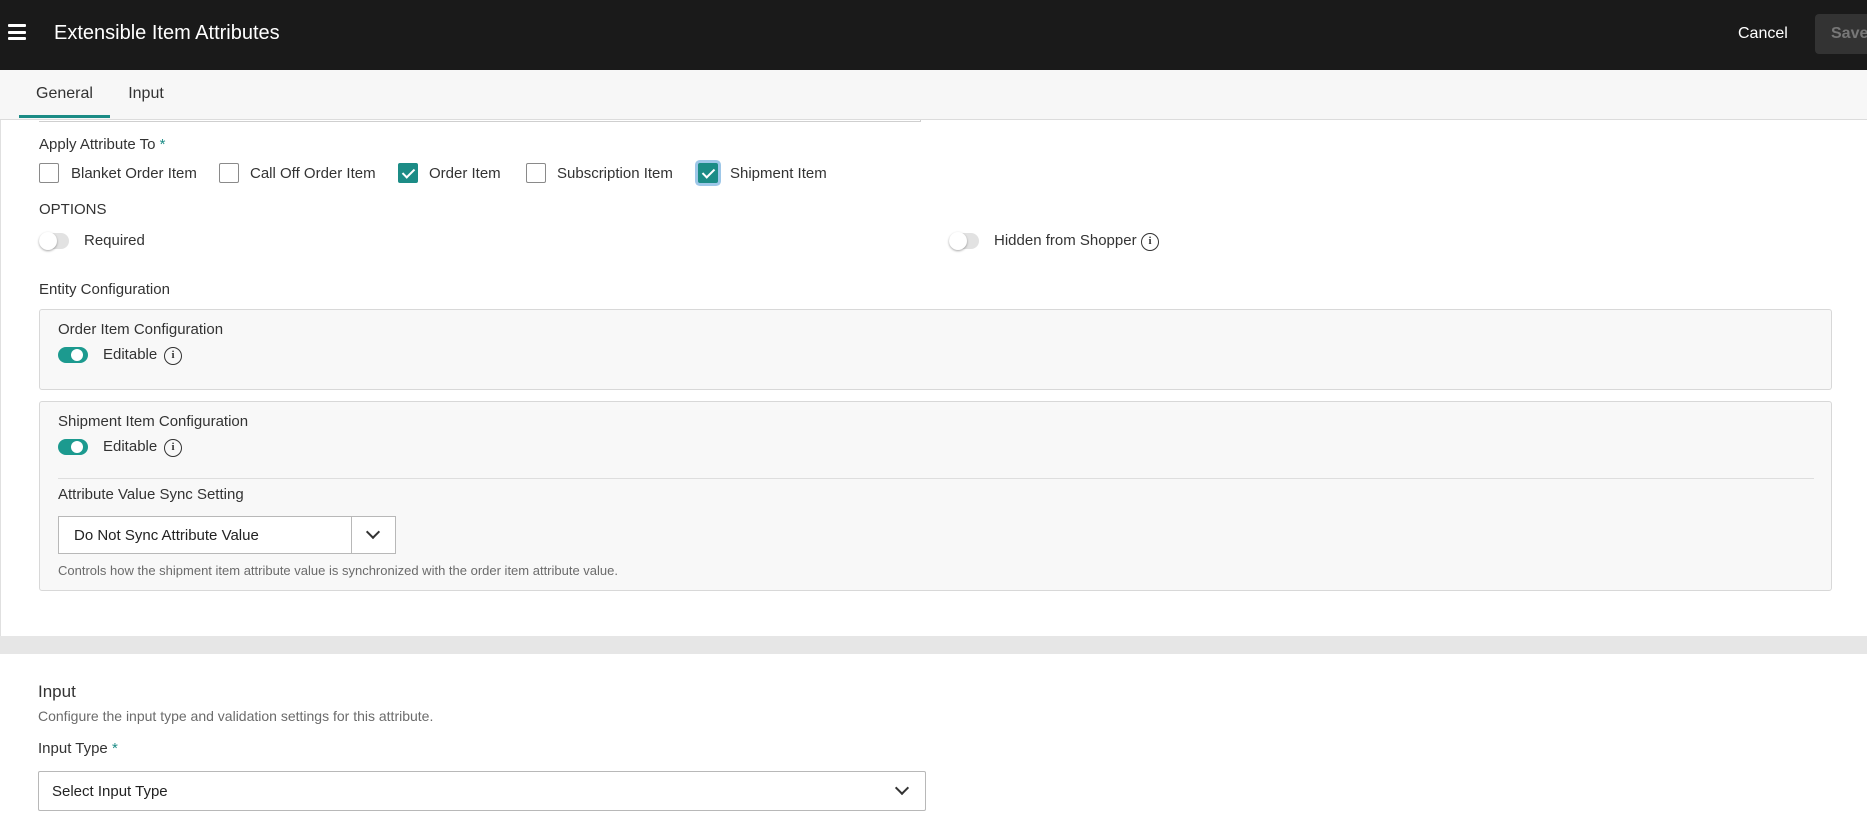  Describe the element at coordinates (933, 35) in the screenshot. I see `top-app-bar: Extensible Item Attributes Cancel Save` at that location.